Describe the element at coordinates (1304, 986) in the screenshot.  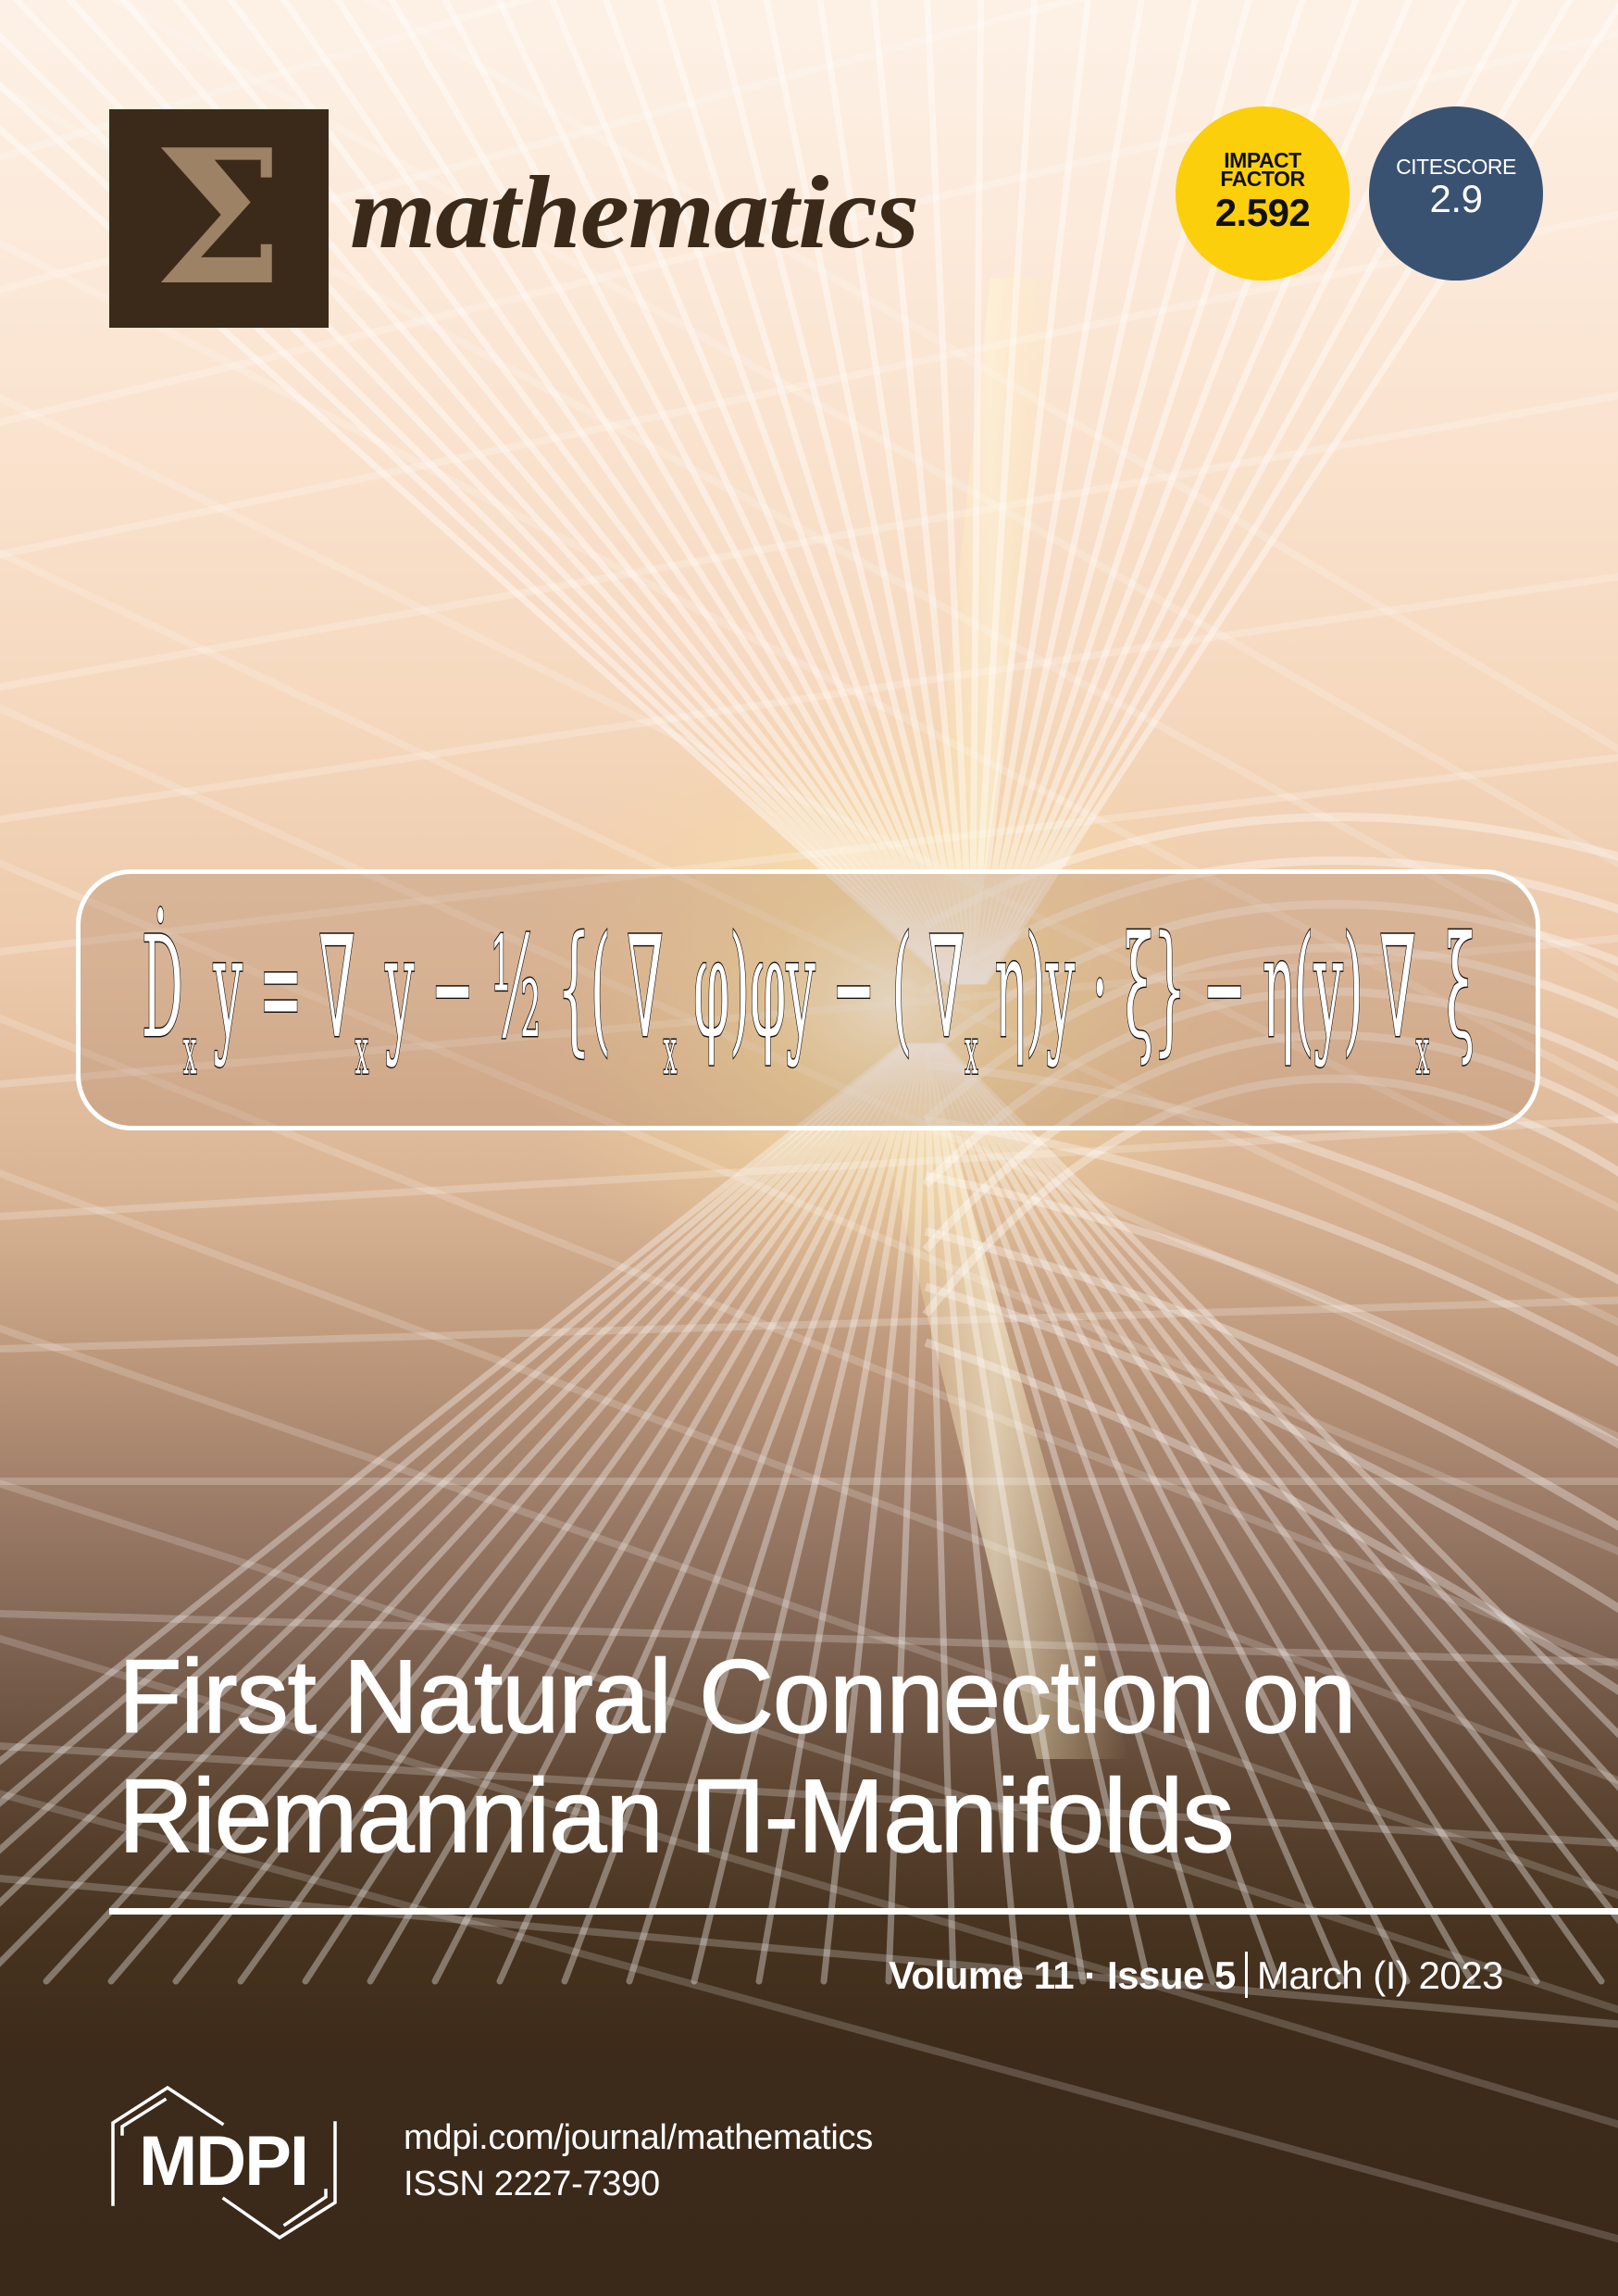
I see `formula-glyph: η(y)` at that location.